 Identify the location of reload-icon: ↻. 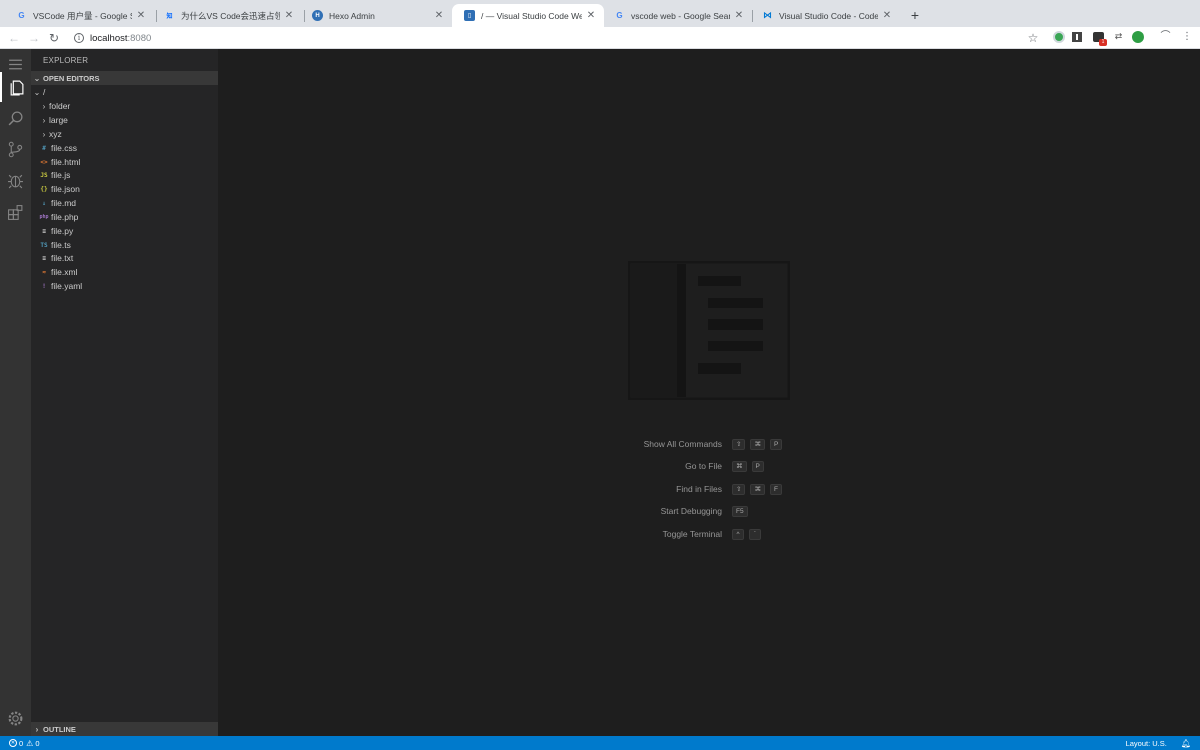
(54, 38).